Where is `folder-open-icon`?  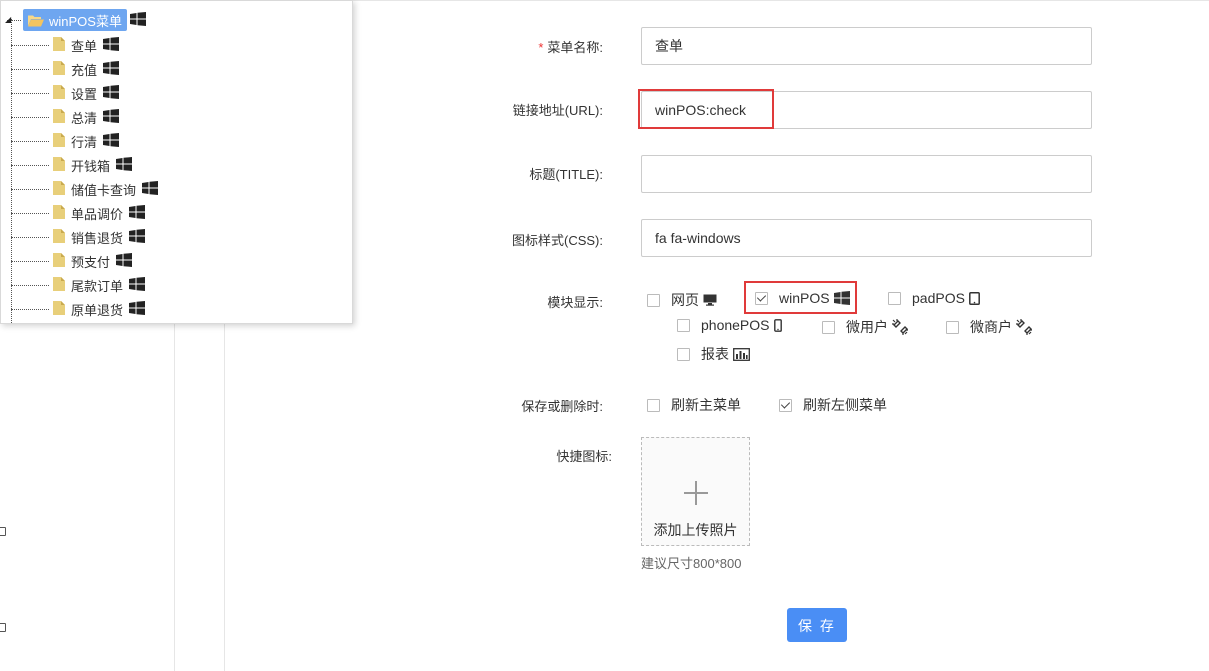 folder-open-icon is located at coordinates (36, 20).